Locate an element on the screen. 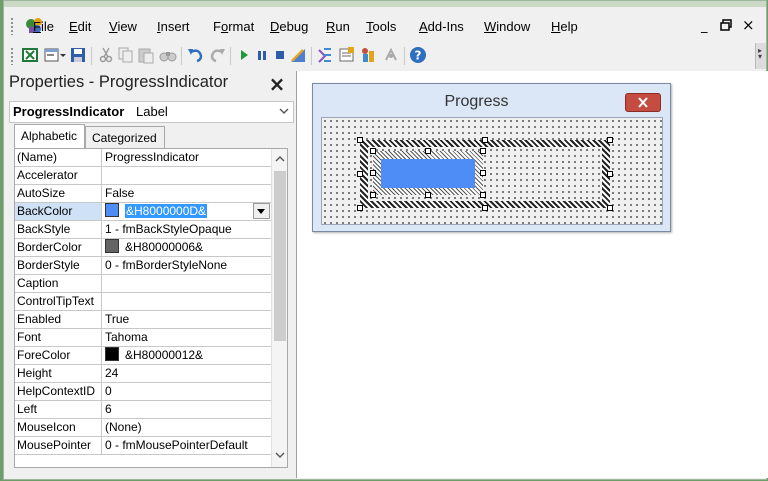 The image size is (768, 481). progress-indicator-label is located at coordinates (428, 173).